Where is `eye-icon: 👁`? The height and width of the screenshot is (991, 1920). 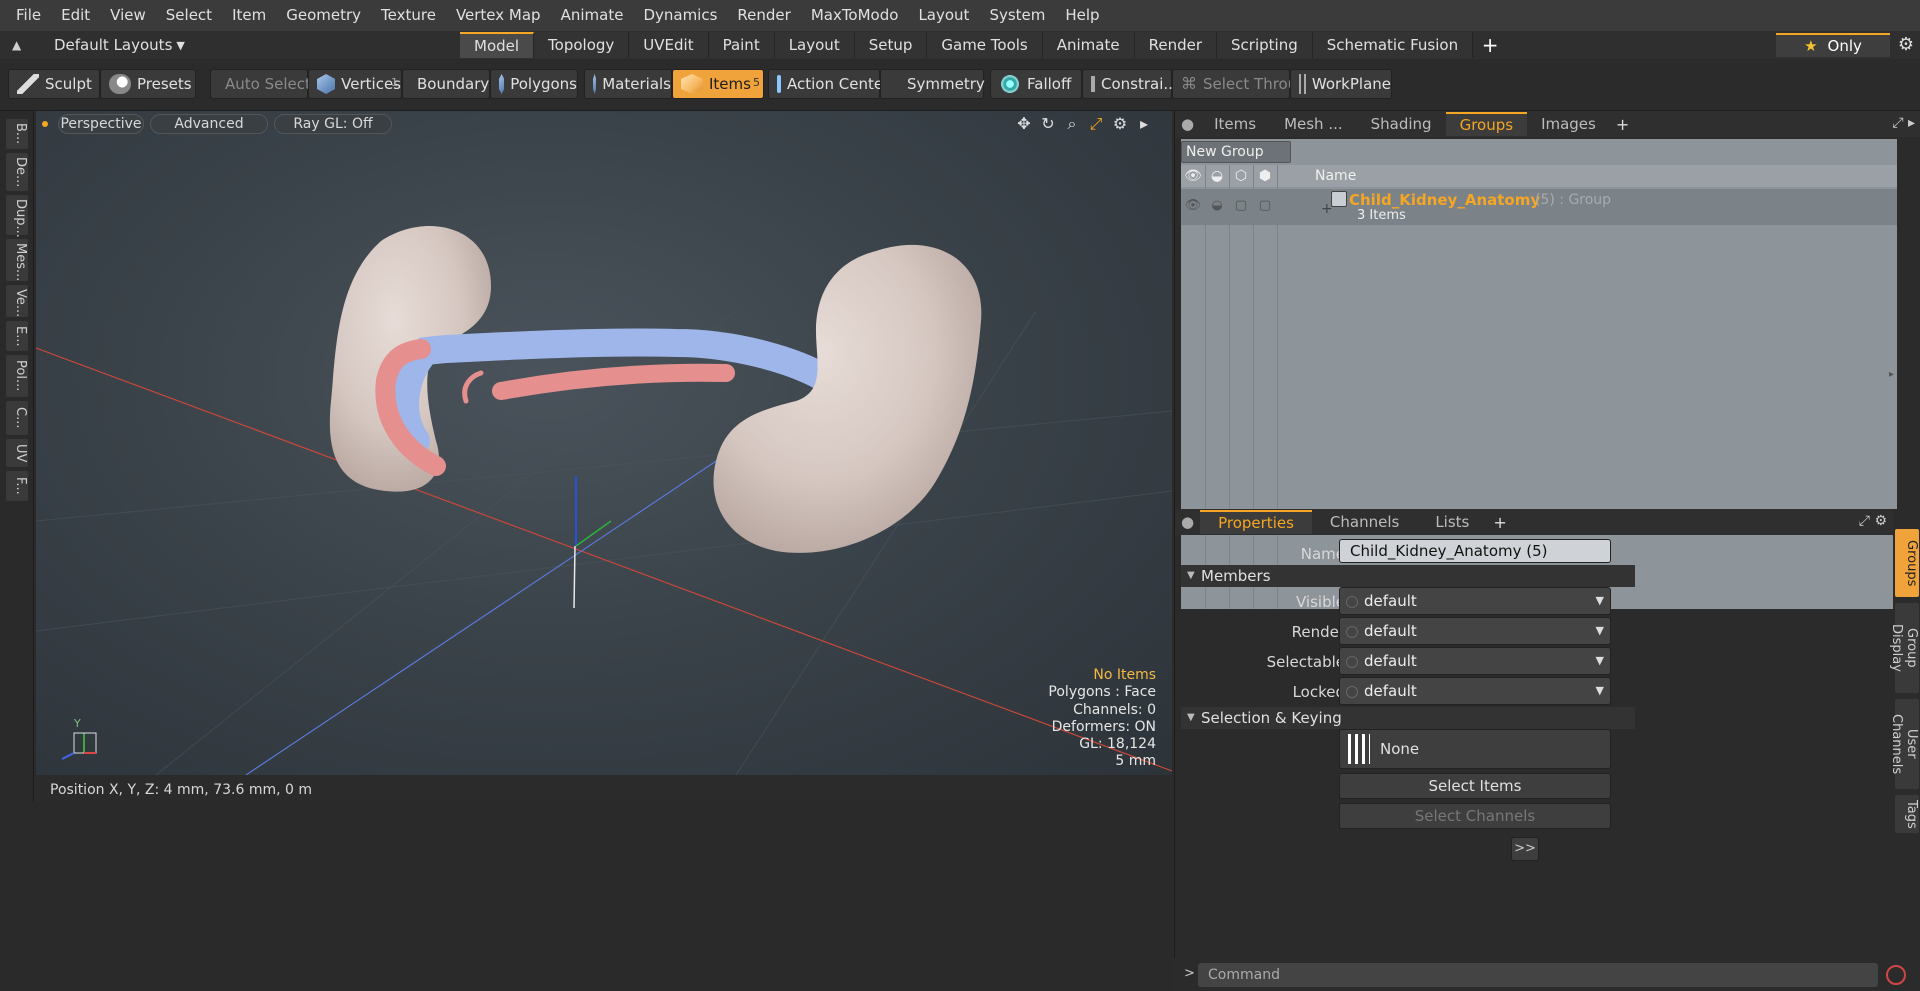
eye-icon: 👁 is located at coordinates (1193, 176).